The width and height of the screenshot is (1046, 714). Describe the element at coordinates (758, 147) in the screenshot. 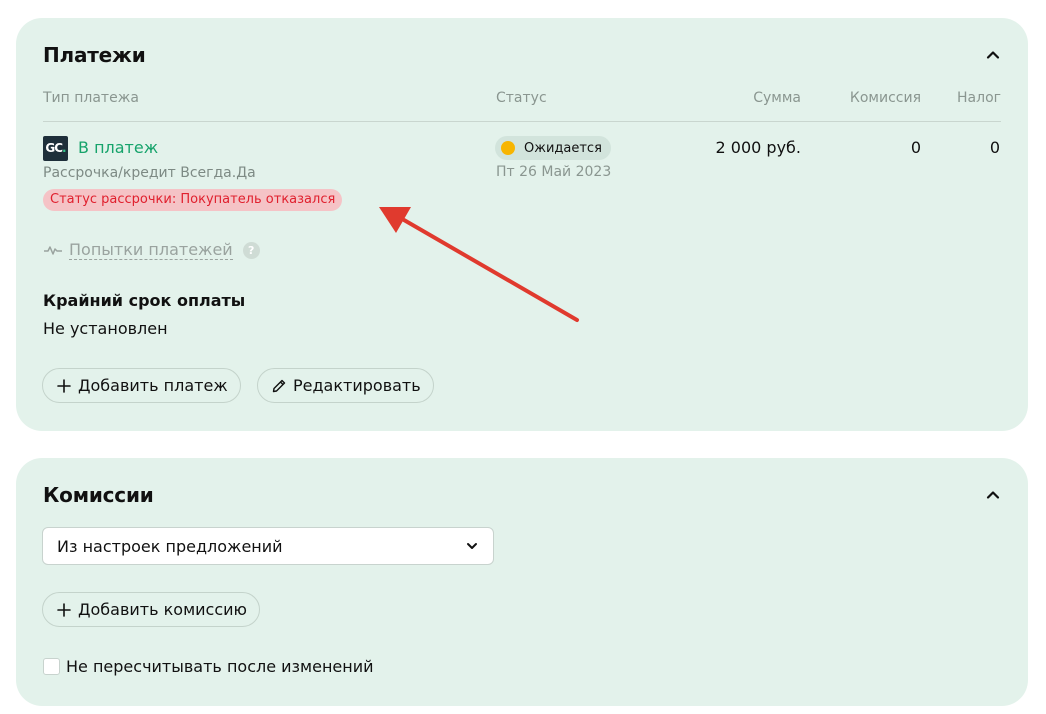

I see `amount-value: 2 000 руб.` at that location.